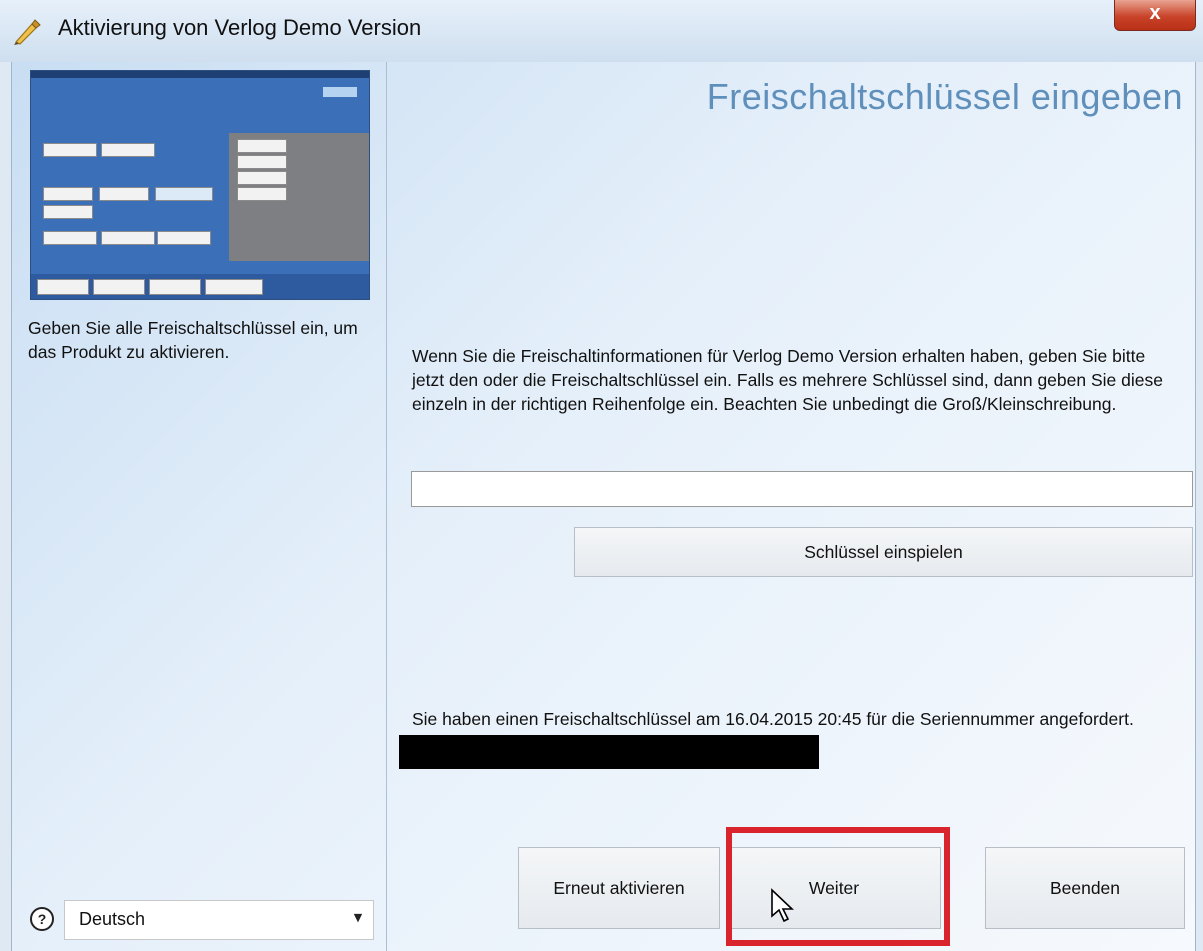 Image resolution: width=1203 pixels, height=951 pixels. Describe the element at coordinates (783, 905) in the screenshot. I see `mouse-cursor-icon` at that location.